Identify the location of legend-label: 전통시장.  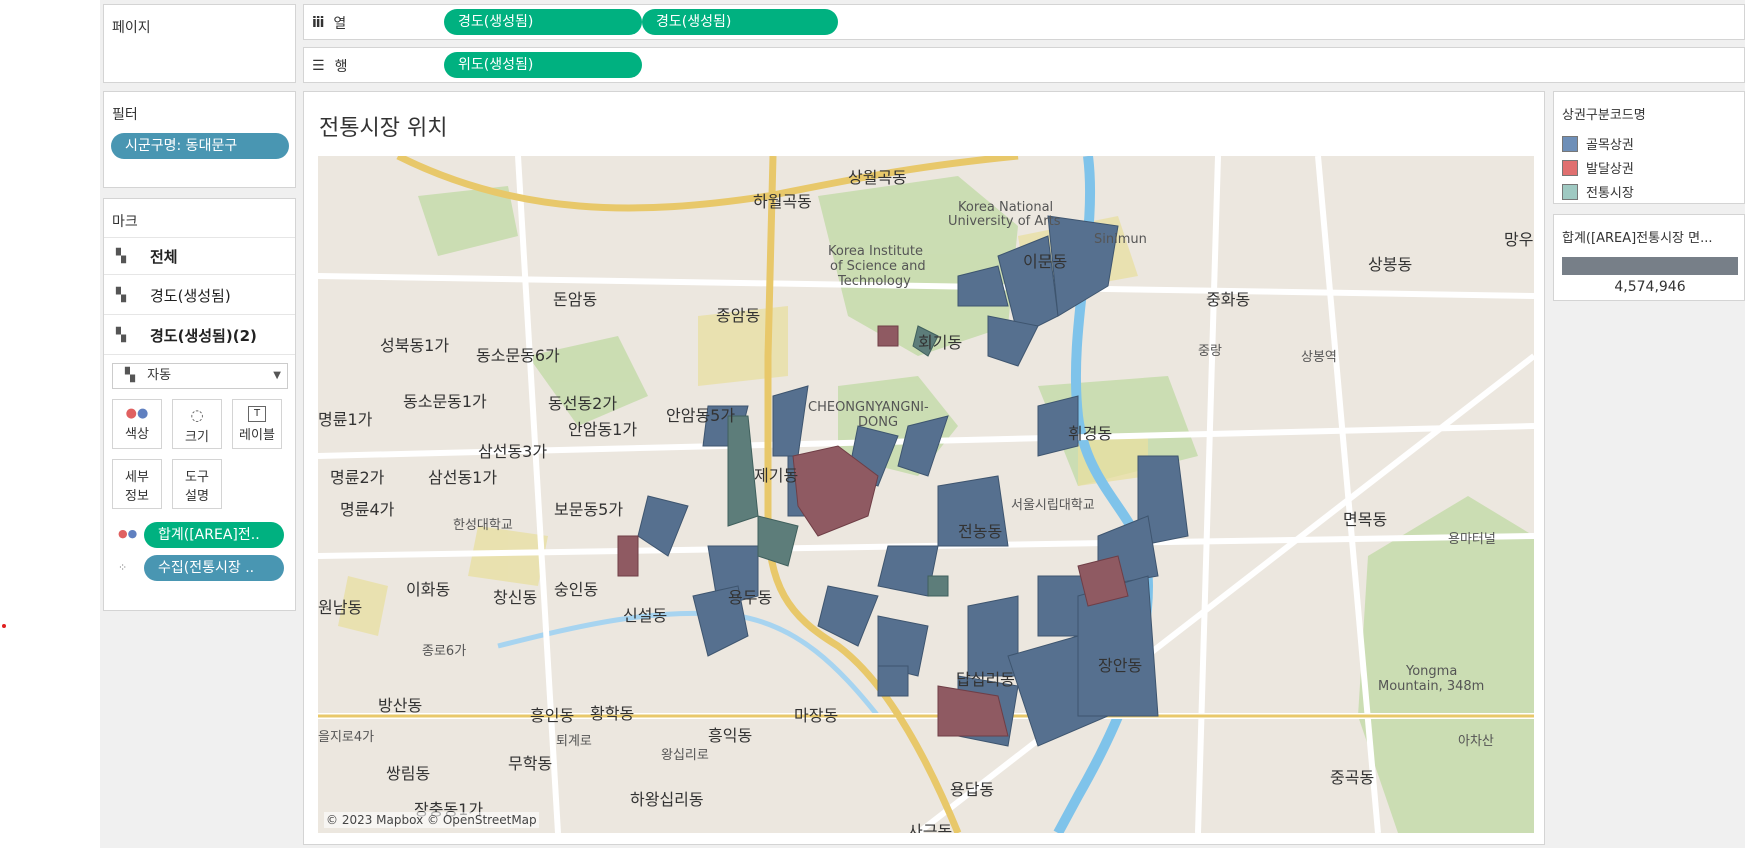
(1610, 193).